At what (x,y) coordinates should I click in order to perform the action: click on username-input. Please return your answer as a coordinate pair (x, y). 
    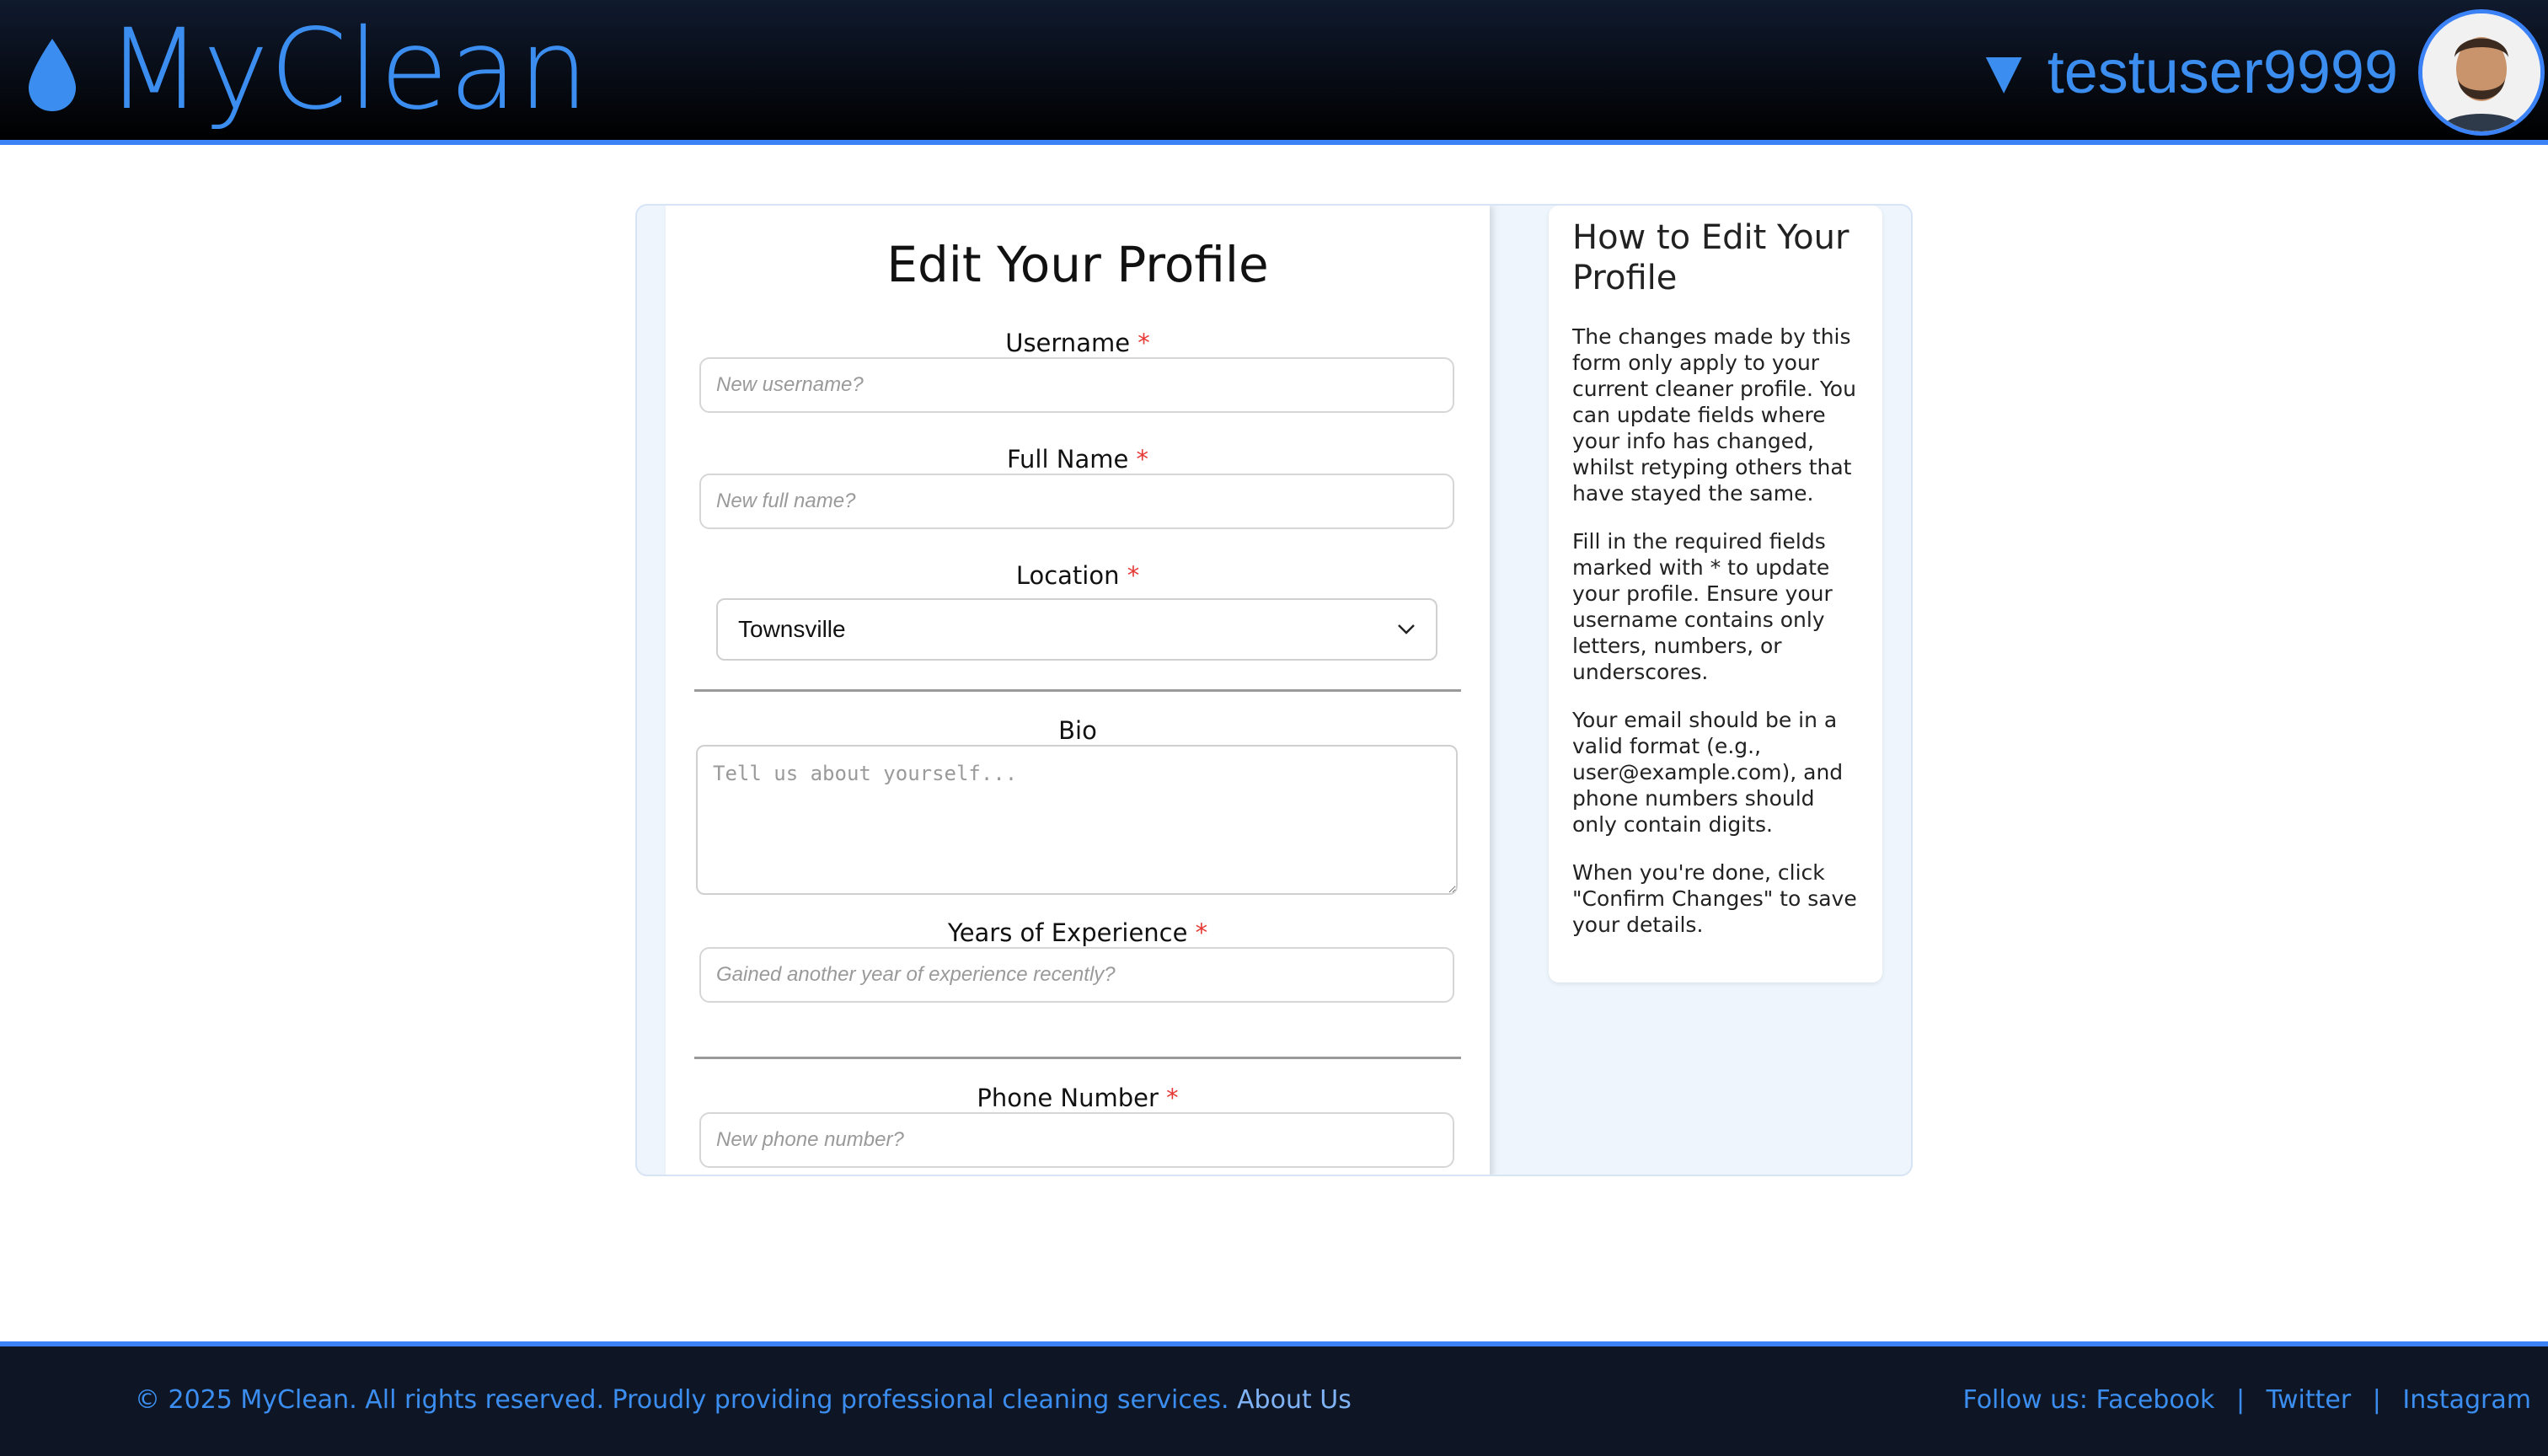
    Looking at the image, I should click on (1076, 385).